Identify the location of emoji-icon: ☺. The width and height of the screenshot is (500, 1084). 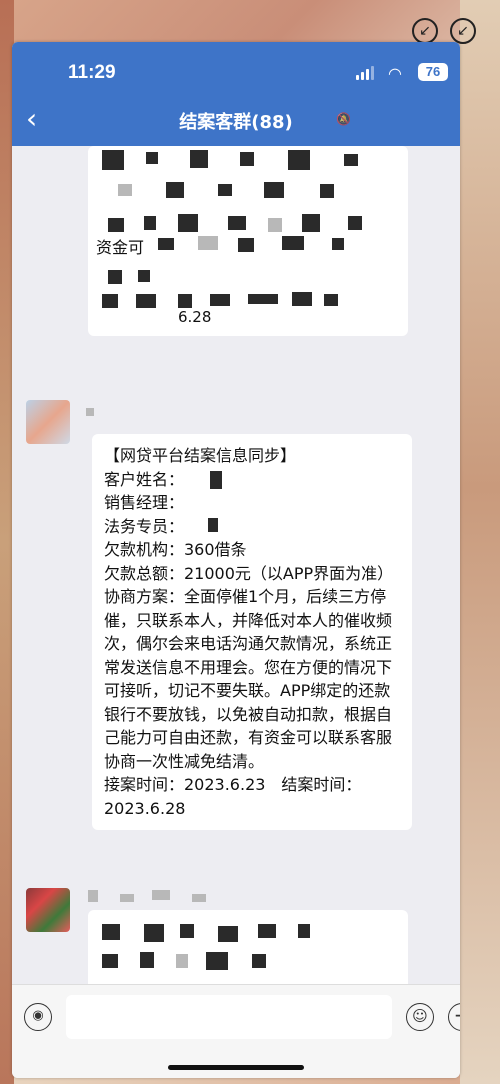
(420, 1017).